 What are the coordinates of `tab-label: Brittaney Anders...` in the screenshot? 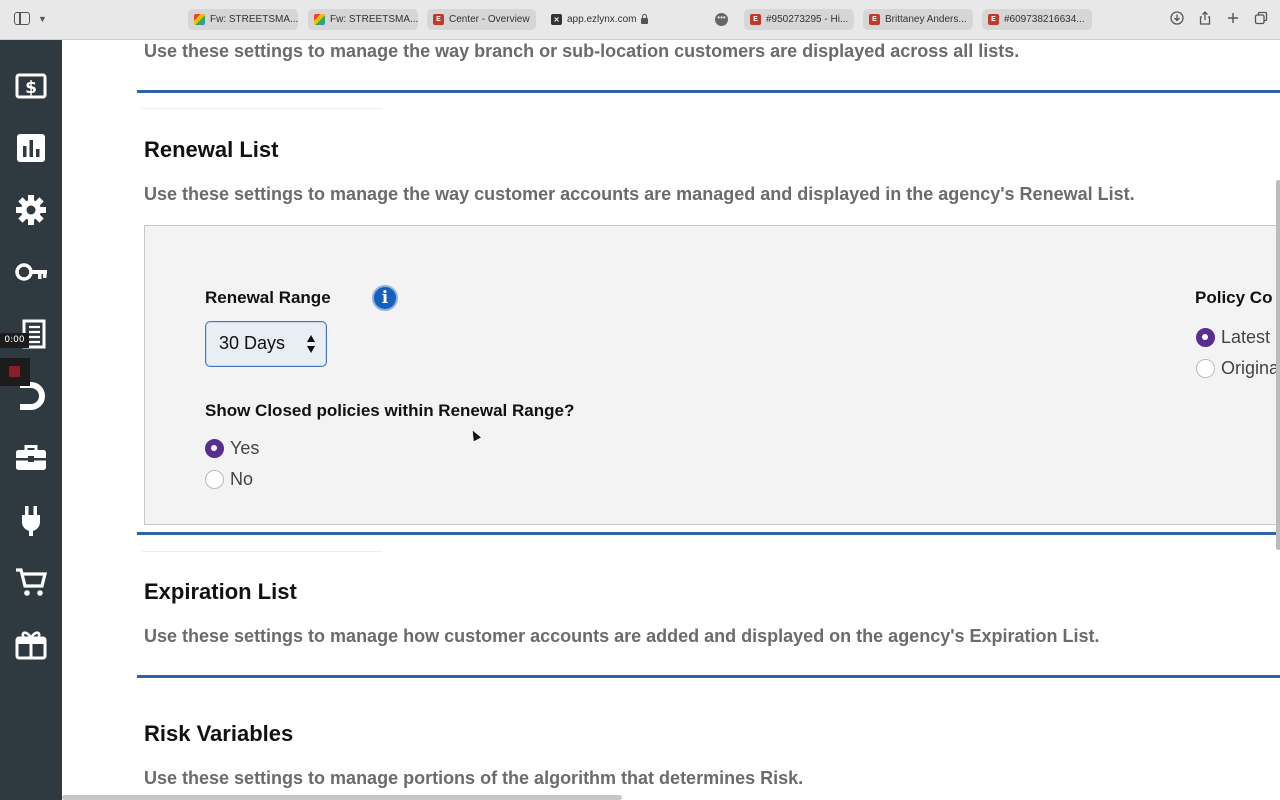 It's located at (926, 19).